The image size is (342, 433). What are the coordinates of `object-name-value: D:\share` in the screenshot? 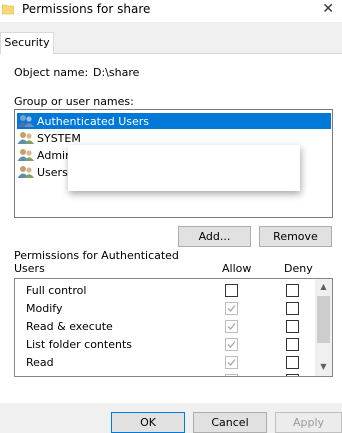 It's located at (116, 72).